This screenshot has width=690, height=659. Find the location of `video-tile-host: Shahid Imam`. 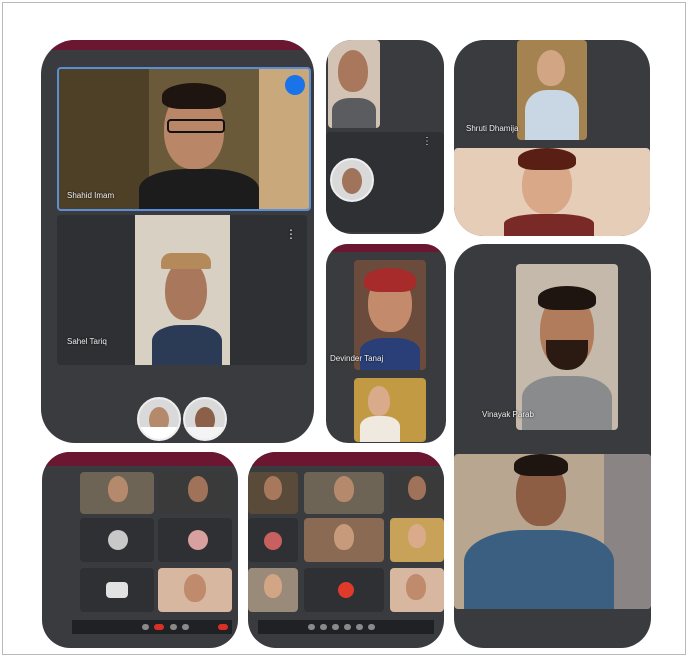

video-tile-host: Shahid Imam is located at coordinates (184, 139).